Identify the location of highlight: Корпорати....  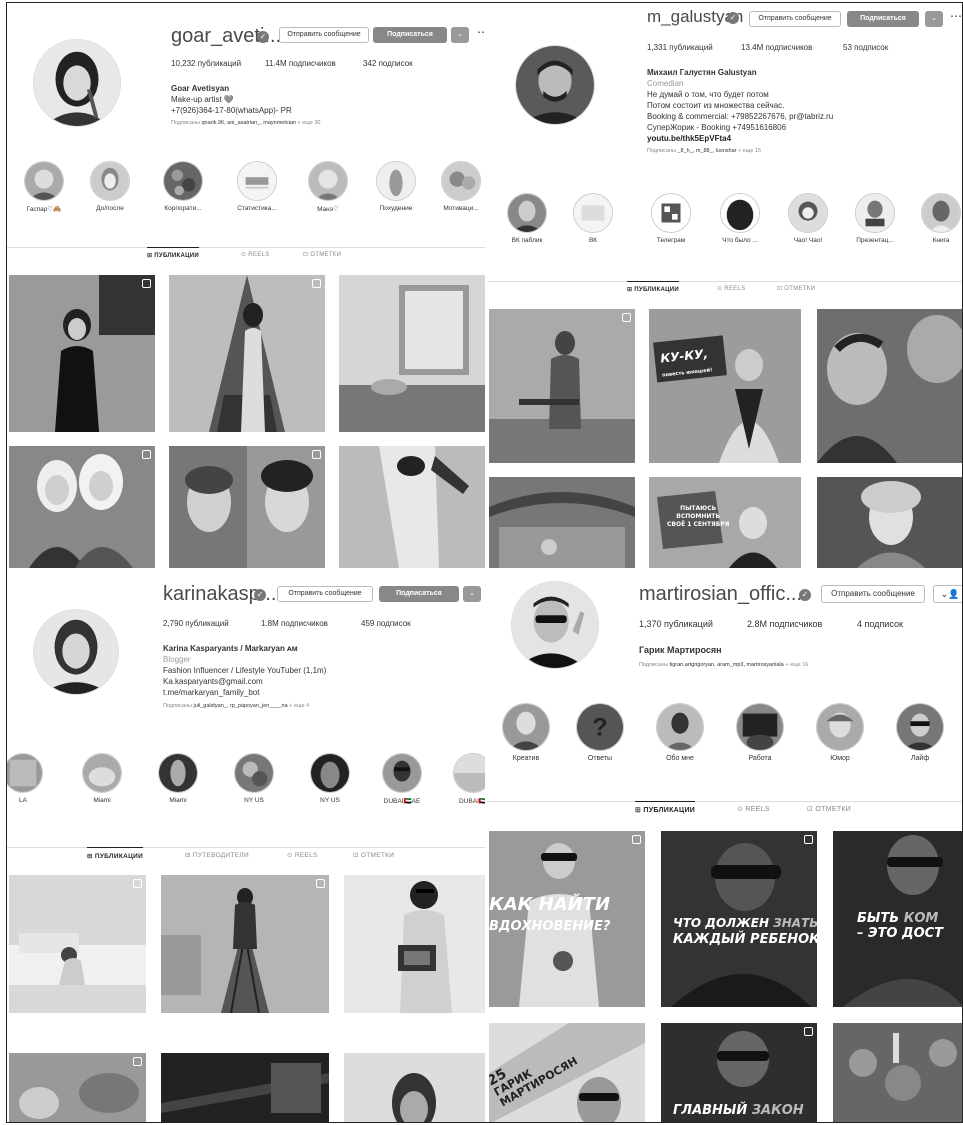
(183, 186).